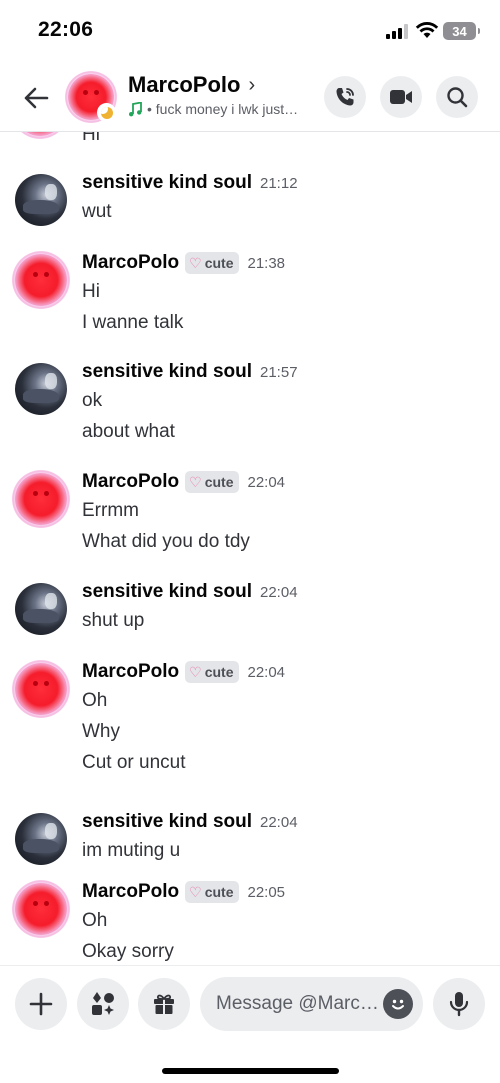 The width and height of the screenshot is (500, 1083). Describe the element at coordinates (461, 31) in the screenshot. I see `battery-icon: 34` at that location.